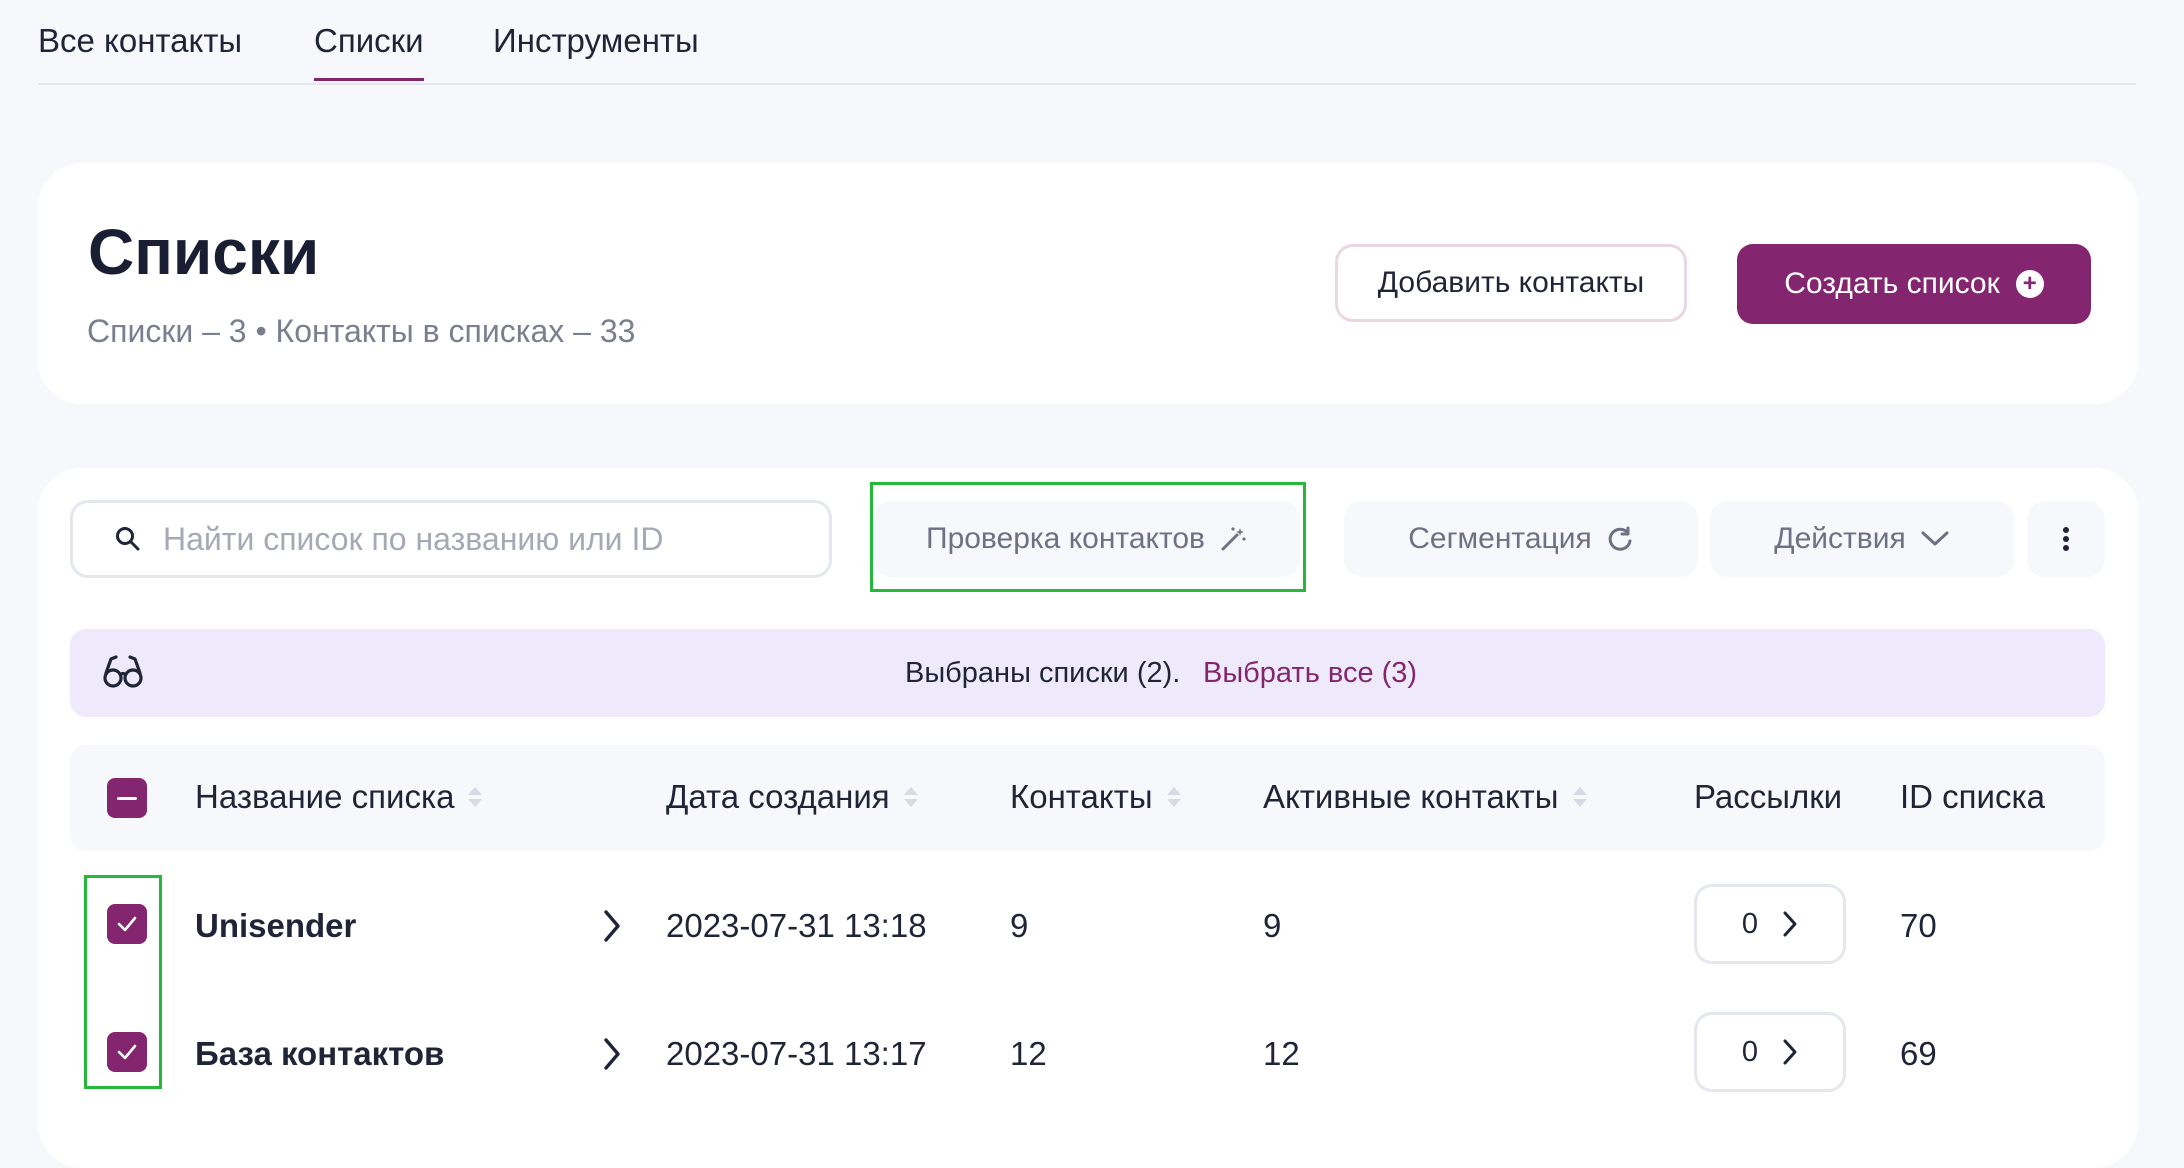 The image size is (2184, 1168). Describe the element at coordinates (140, 41) in the screenshot. I see `tab-all-contacts: Все контакты` at that location.